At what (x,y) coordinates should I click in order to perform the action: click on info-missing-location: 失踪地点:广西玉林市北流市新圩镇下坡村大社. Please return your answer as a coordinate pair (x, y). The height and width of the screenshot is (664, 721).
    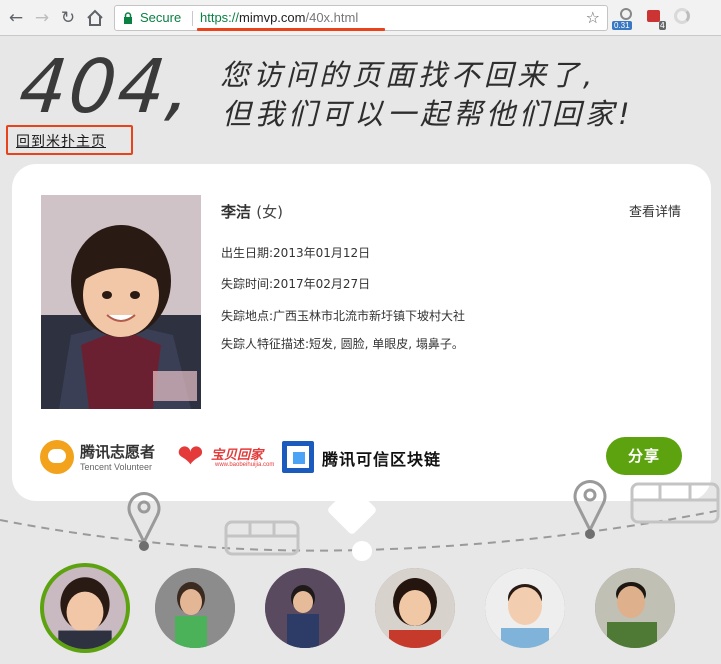
    Looking at the image, I should click on (343, 316).